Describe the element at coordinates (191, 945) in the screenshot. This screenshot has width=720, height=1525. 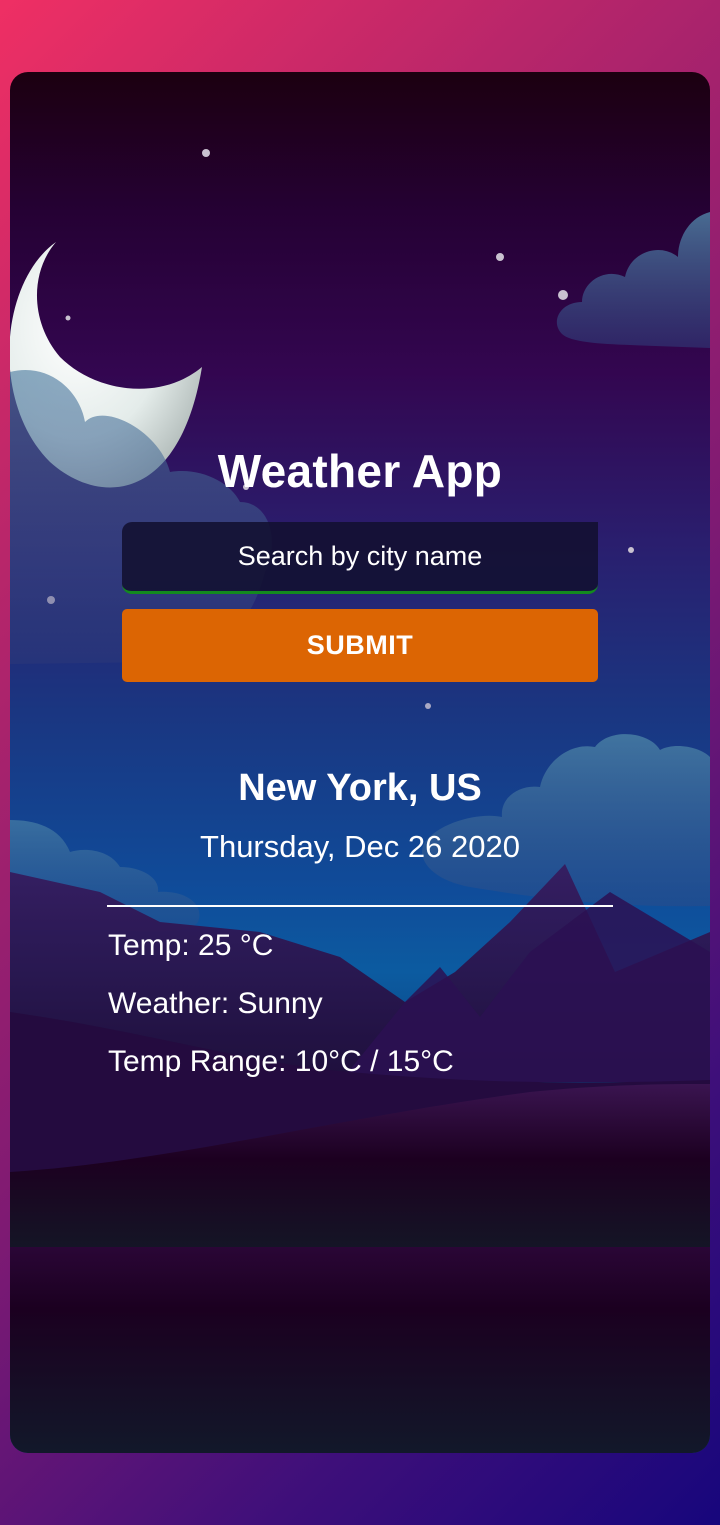
I see `temperature-text: Temp: 25 °C` at that location.